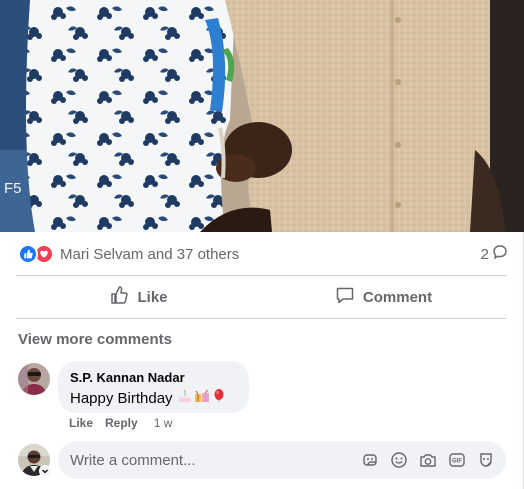 The height and width of the screenshot is (489, 524). Describe the element at coordinates (153, 377) in the screenshot. I see `comment-author: S.P. Kannan Nadar` at that location.